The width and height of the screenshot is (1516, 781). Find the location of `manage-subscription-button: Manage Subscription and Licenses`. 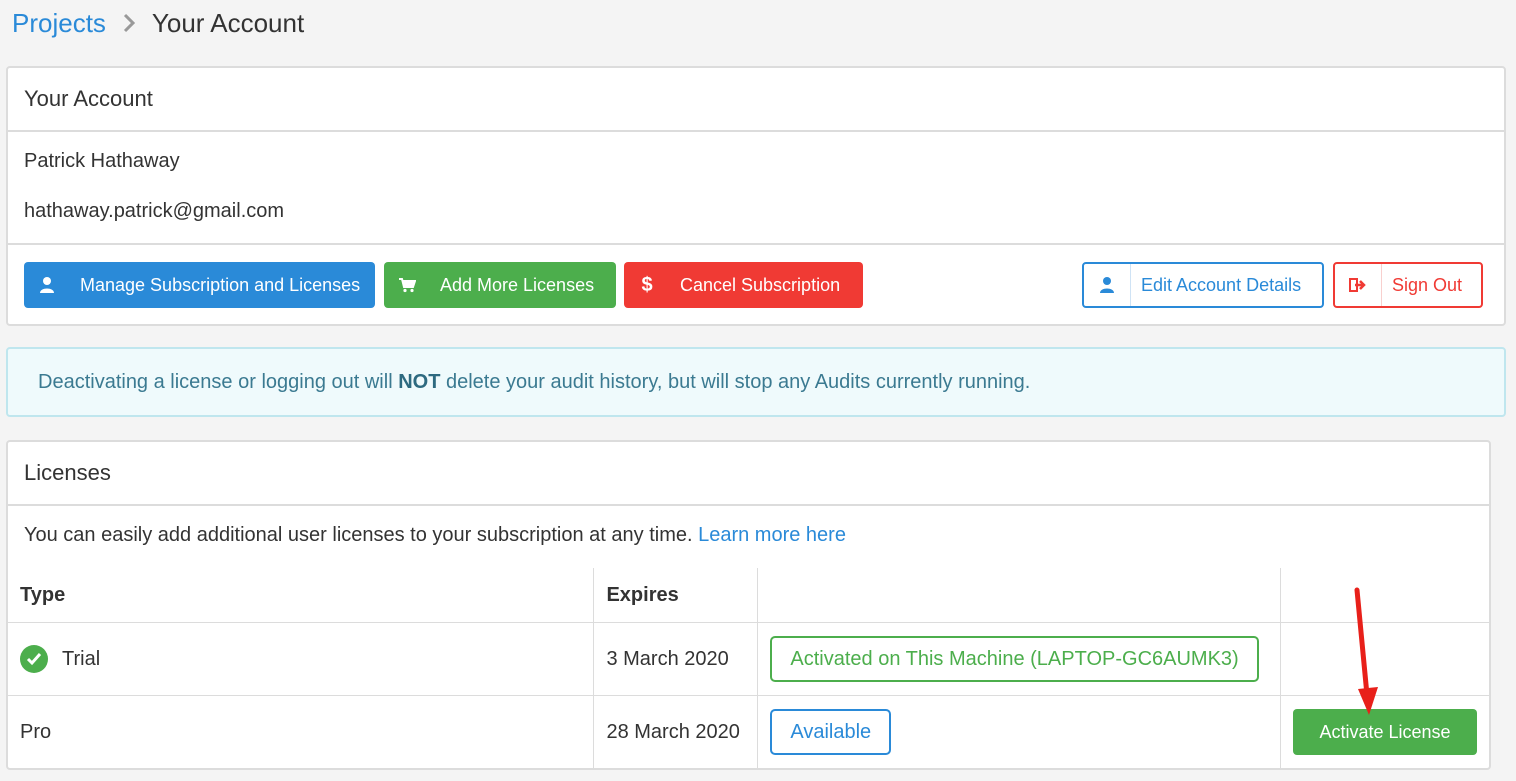

manage-subscription-button: Manage Subscription and Licenses is located at coordinates (199, 285).